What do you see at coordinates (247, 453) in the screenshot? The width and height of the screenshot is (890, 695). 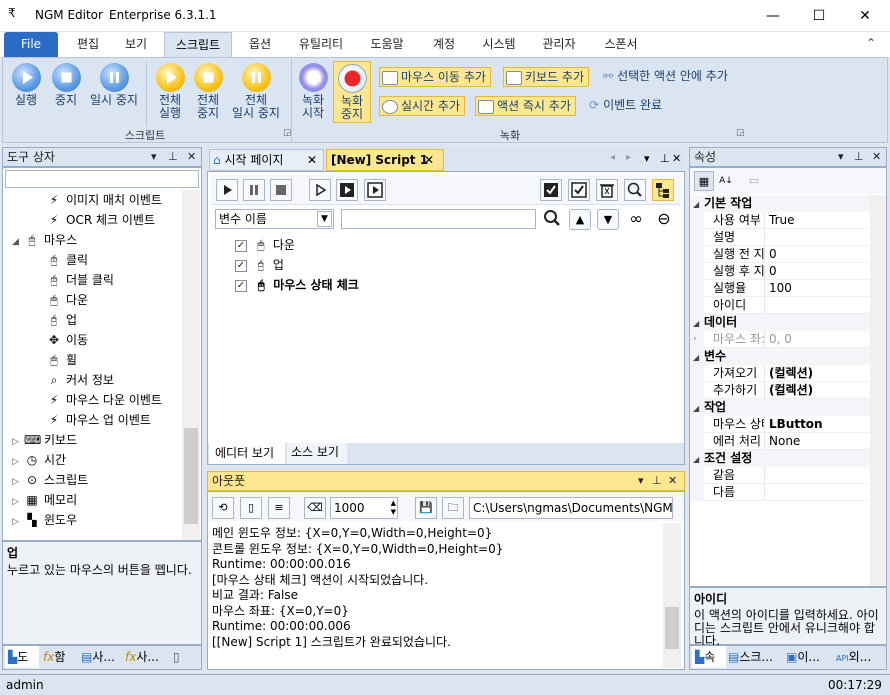 I see `tab-editor-view: 에디터 보기` at bounding box center [247, 453].